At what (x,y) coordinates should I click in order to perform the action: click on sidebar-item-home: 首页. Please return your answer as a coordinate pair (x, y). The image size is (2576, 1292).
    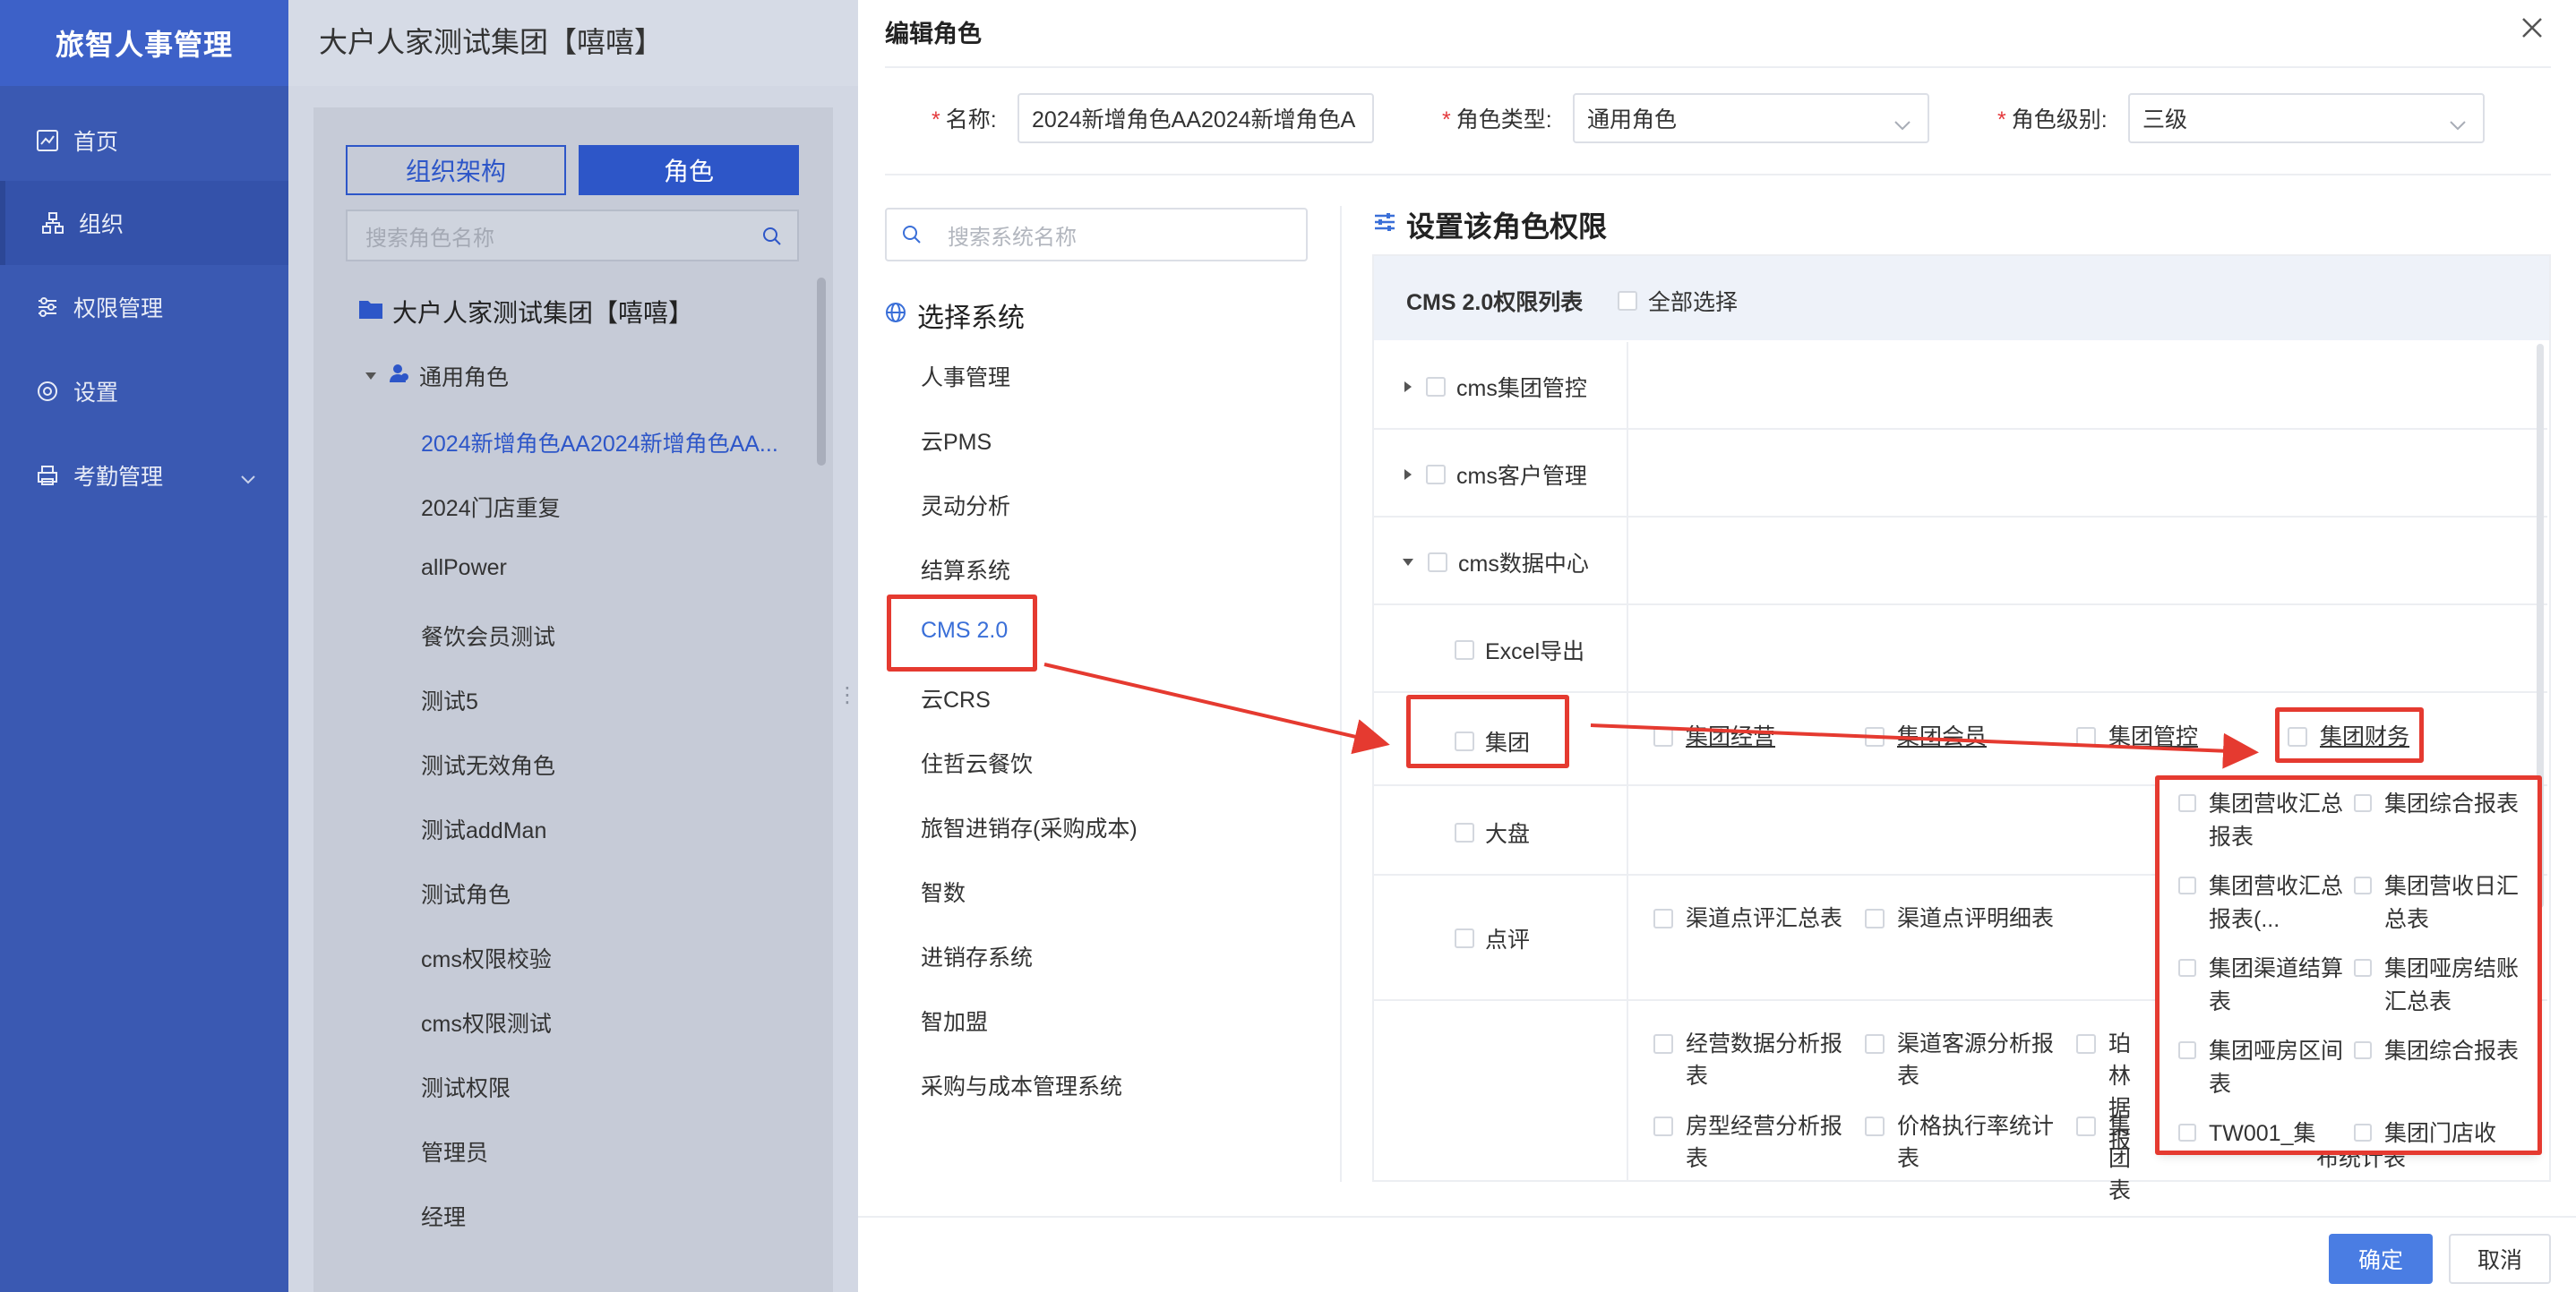
    Looking at the image, I should click on (144, 140).